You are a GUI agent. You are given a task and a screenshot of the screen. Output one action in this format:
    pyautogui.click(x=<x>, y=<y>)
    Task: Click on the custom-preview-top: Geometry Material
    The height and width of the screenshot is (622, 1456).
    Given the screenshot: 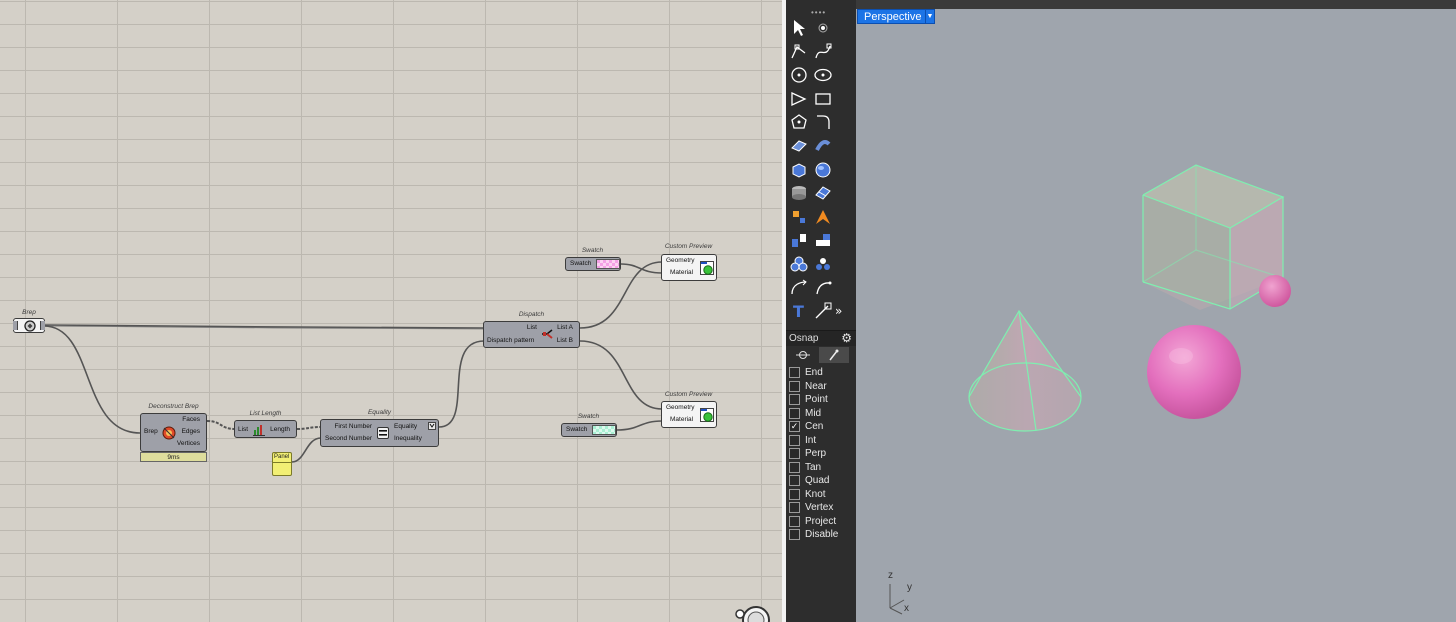 What is the action you would take?
    pyautogui.click(x=689, y=267)
    